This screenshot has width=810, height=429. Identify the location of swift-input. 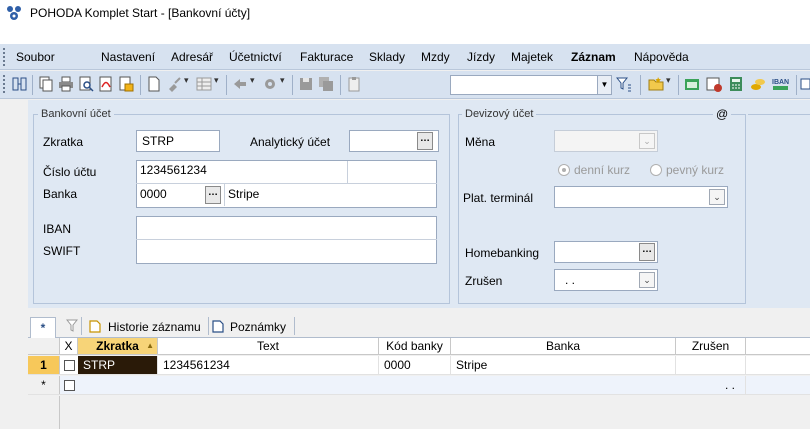
(285, 251).